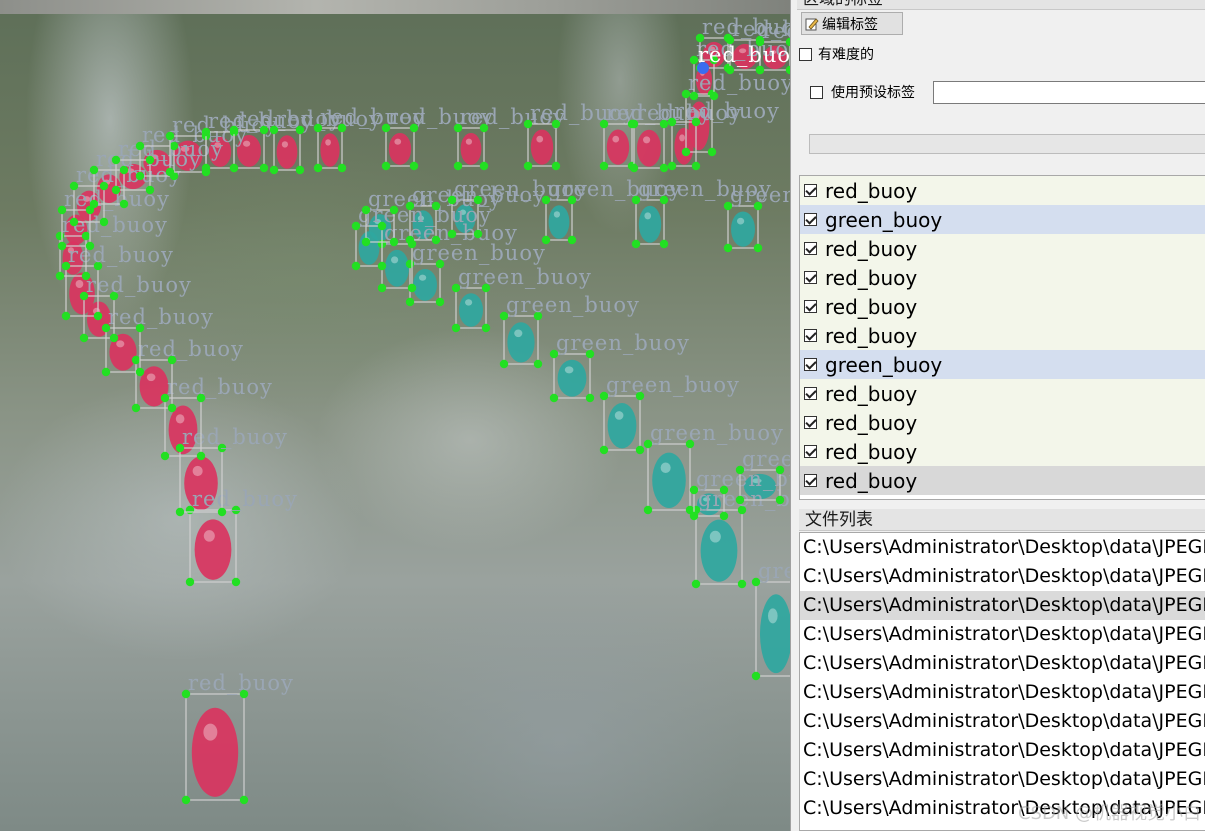 This screenshot has height=831, width=1205. What do you see at coordinates (1002, 364) in the screenshot?
I see `label-list-item: green_buoy` at bounding box center [1002, 364].